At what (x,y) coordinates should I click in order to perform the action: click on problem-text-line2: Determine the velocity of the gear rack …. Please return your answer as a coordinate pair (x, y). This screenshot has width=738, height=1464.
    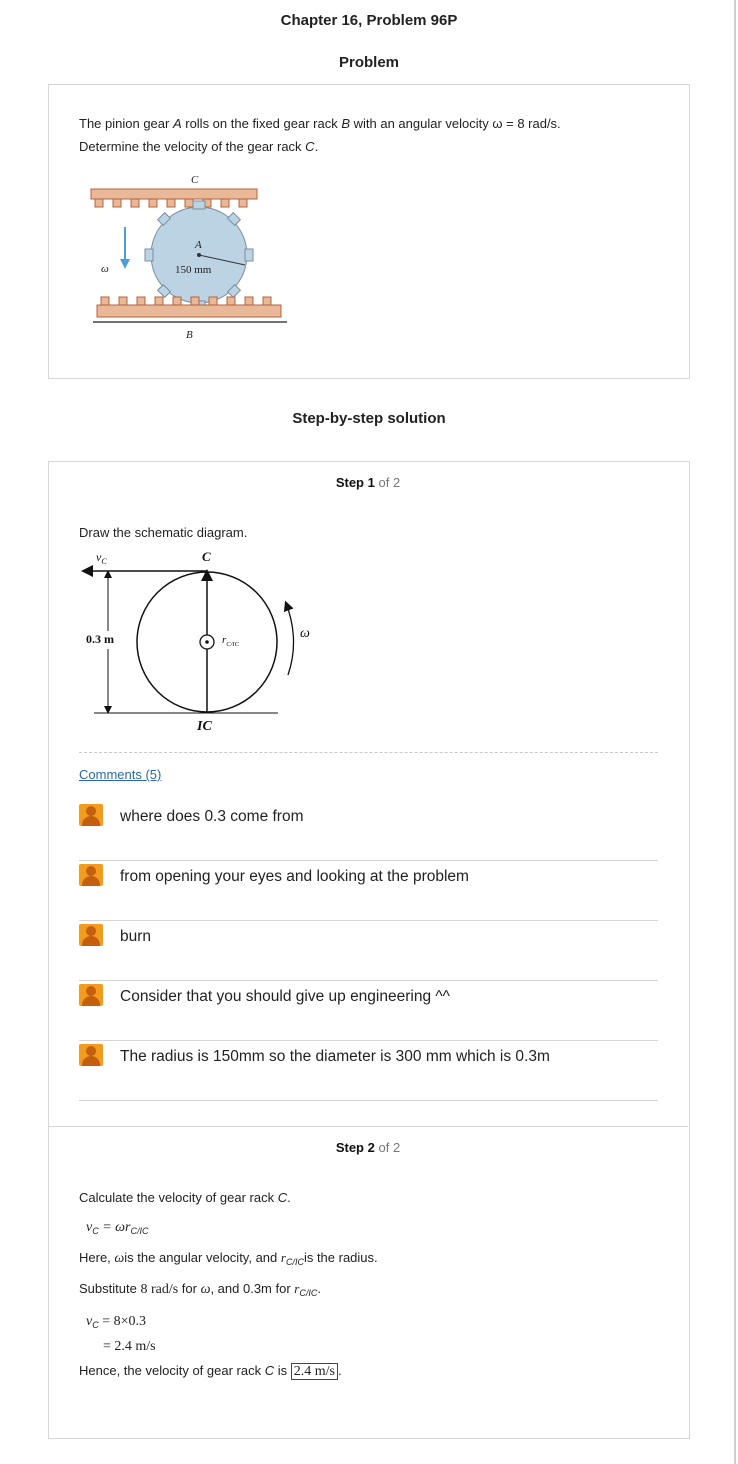
    Looking at the image, I should click on (199, 146).